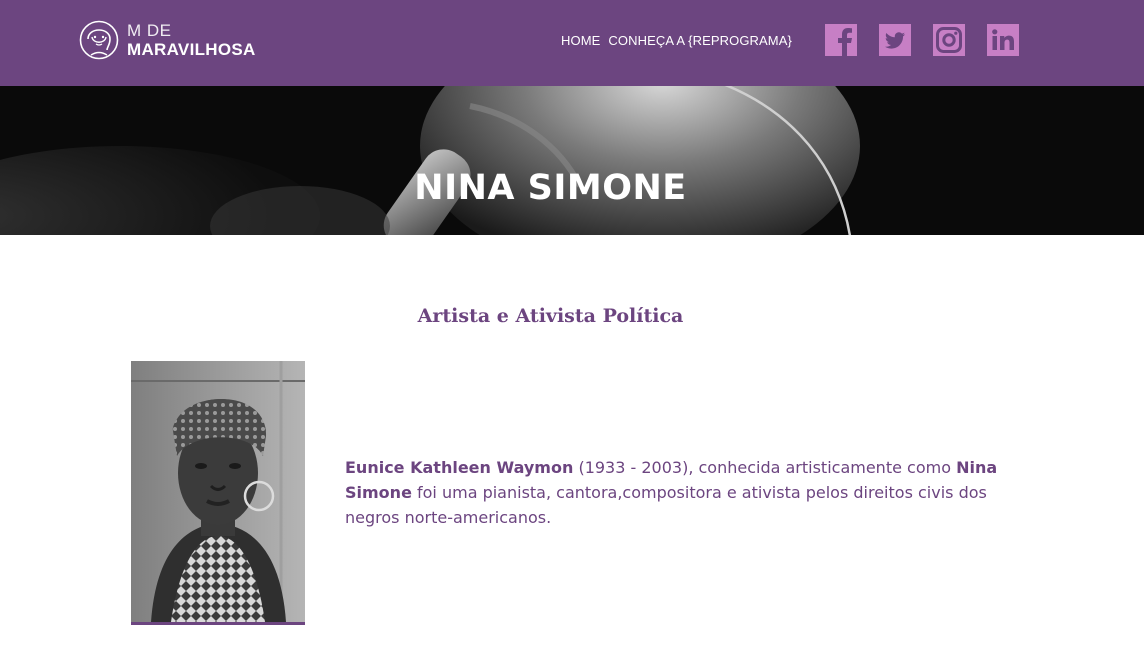 Image resolution: width=1144 pixels, height=653 pixels. I want to click on nav-link-reprograma: CONHEÇA A {REPROGRAMA}, so click(700, 40).